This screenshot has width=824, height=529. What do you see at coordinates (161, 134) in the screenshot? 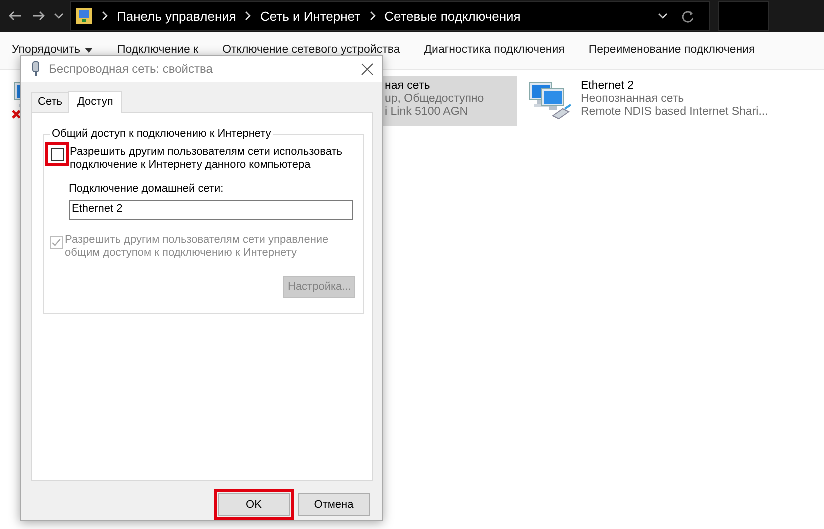
I see `group-title: Общий доступ к подключению к Интернету` at bounding box center [161, 134].